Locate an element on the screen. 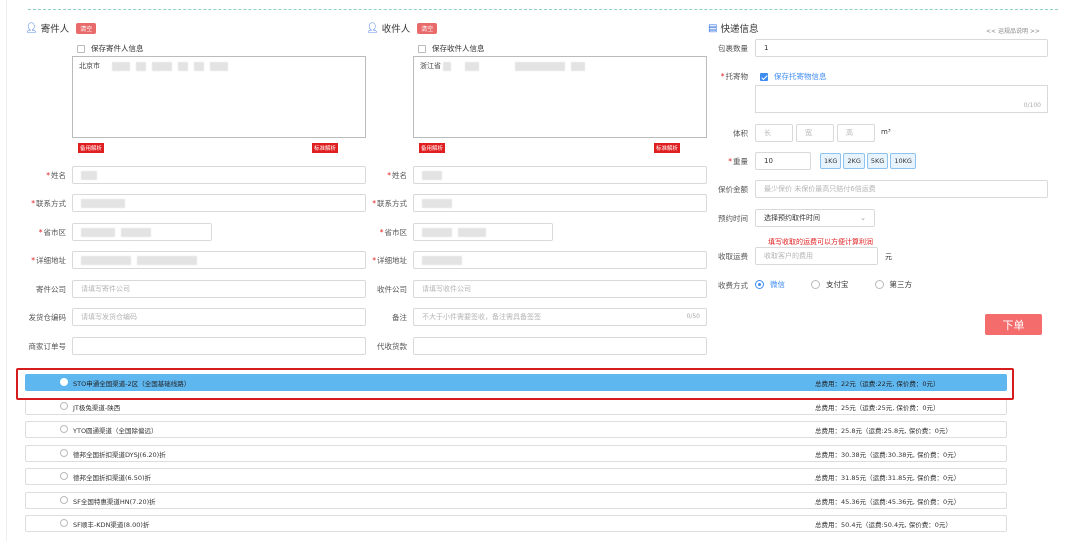 This screenshot has height=541, width=1080. receiver-title: 收件人 is located at coordinates (396, 29).